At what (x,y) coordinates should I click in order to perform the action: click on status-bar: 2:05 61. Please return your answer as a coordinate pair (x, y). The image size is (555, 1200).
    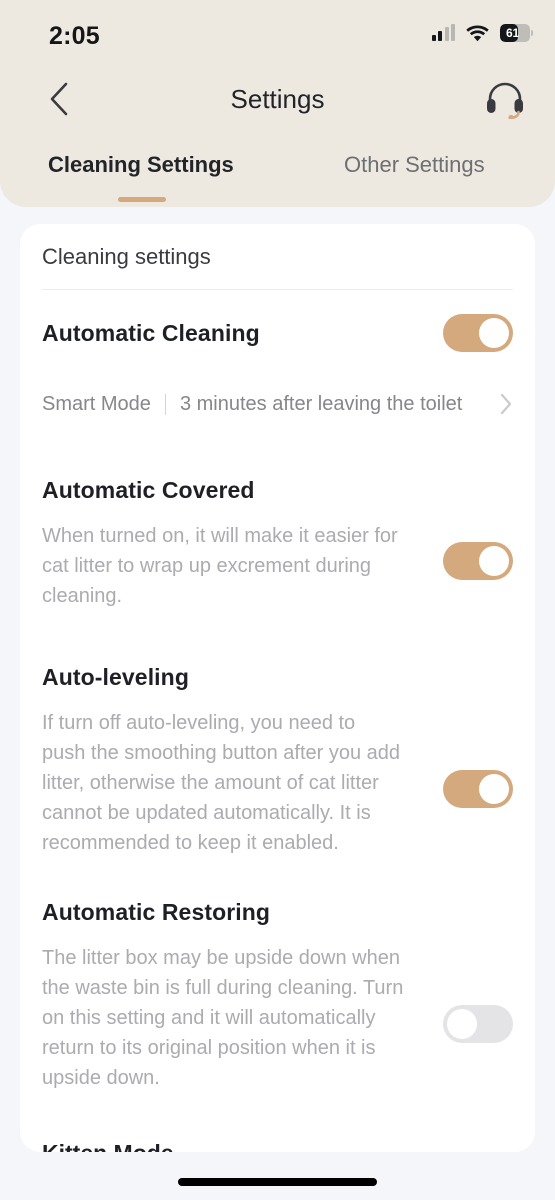
    Looking at the image, I should click on (277, 31).